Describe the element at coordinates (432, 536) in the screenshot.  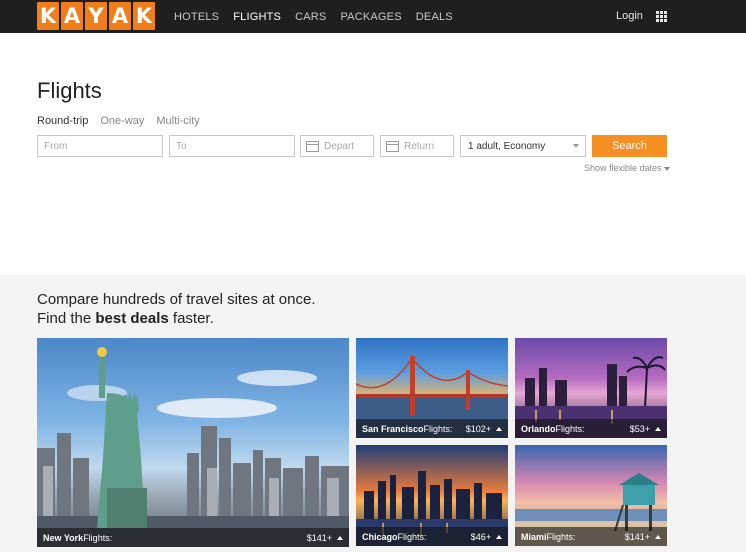
I see `deal-caption: Chicago Flights: $46+` at that location.